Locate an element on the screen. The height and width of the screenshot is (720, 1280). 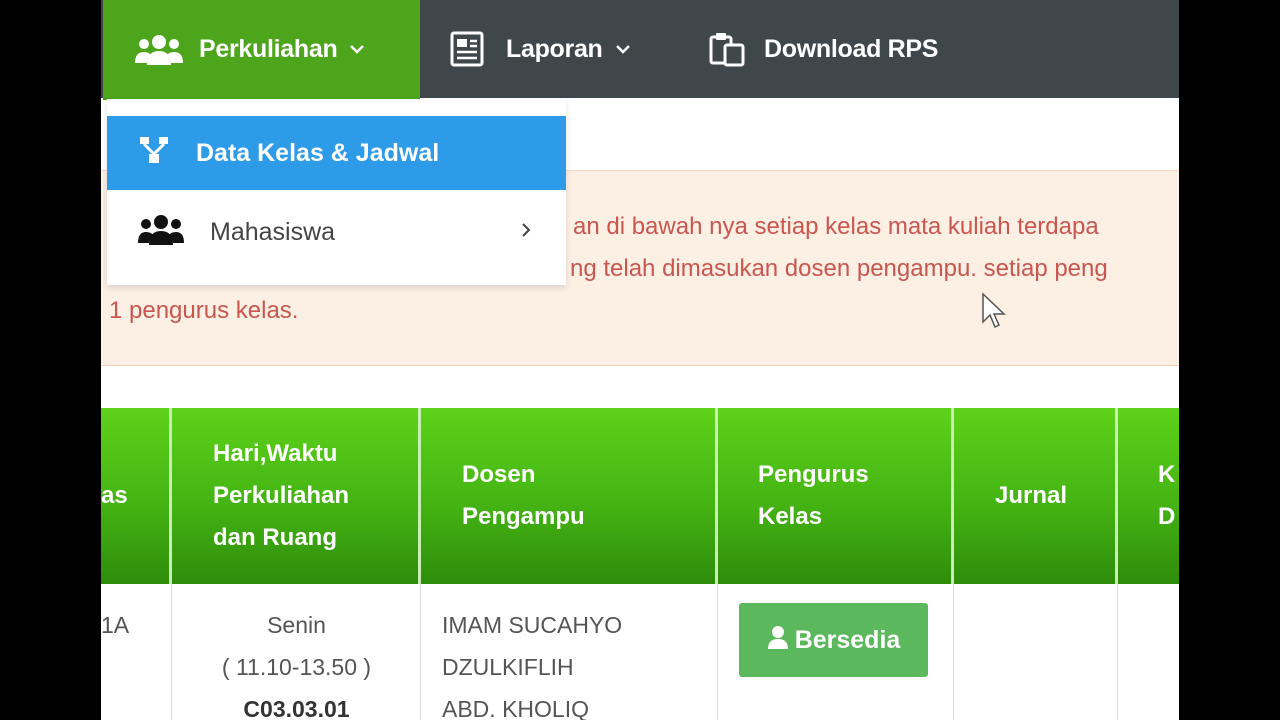
cell-jurnal is located at coordinates (1036, 652).